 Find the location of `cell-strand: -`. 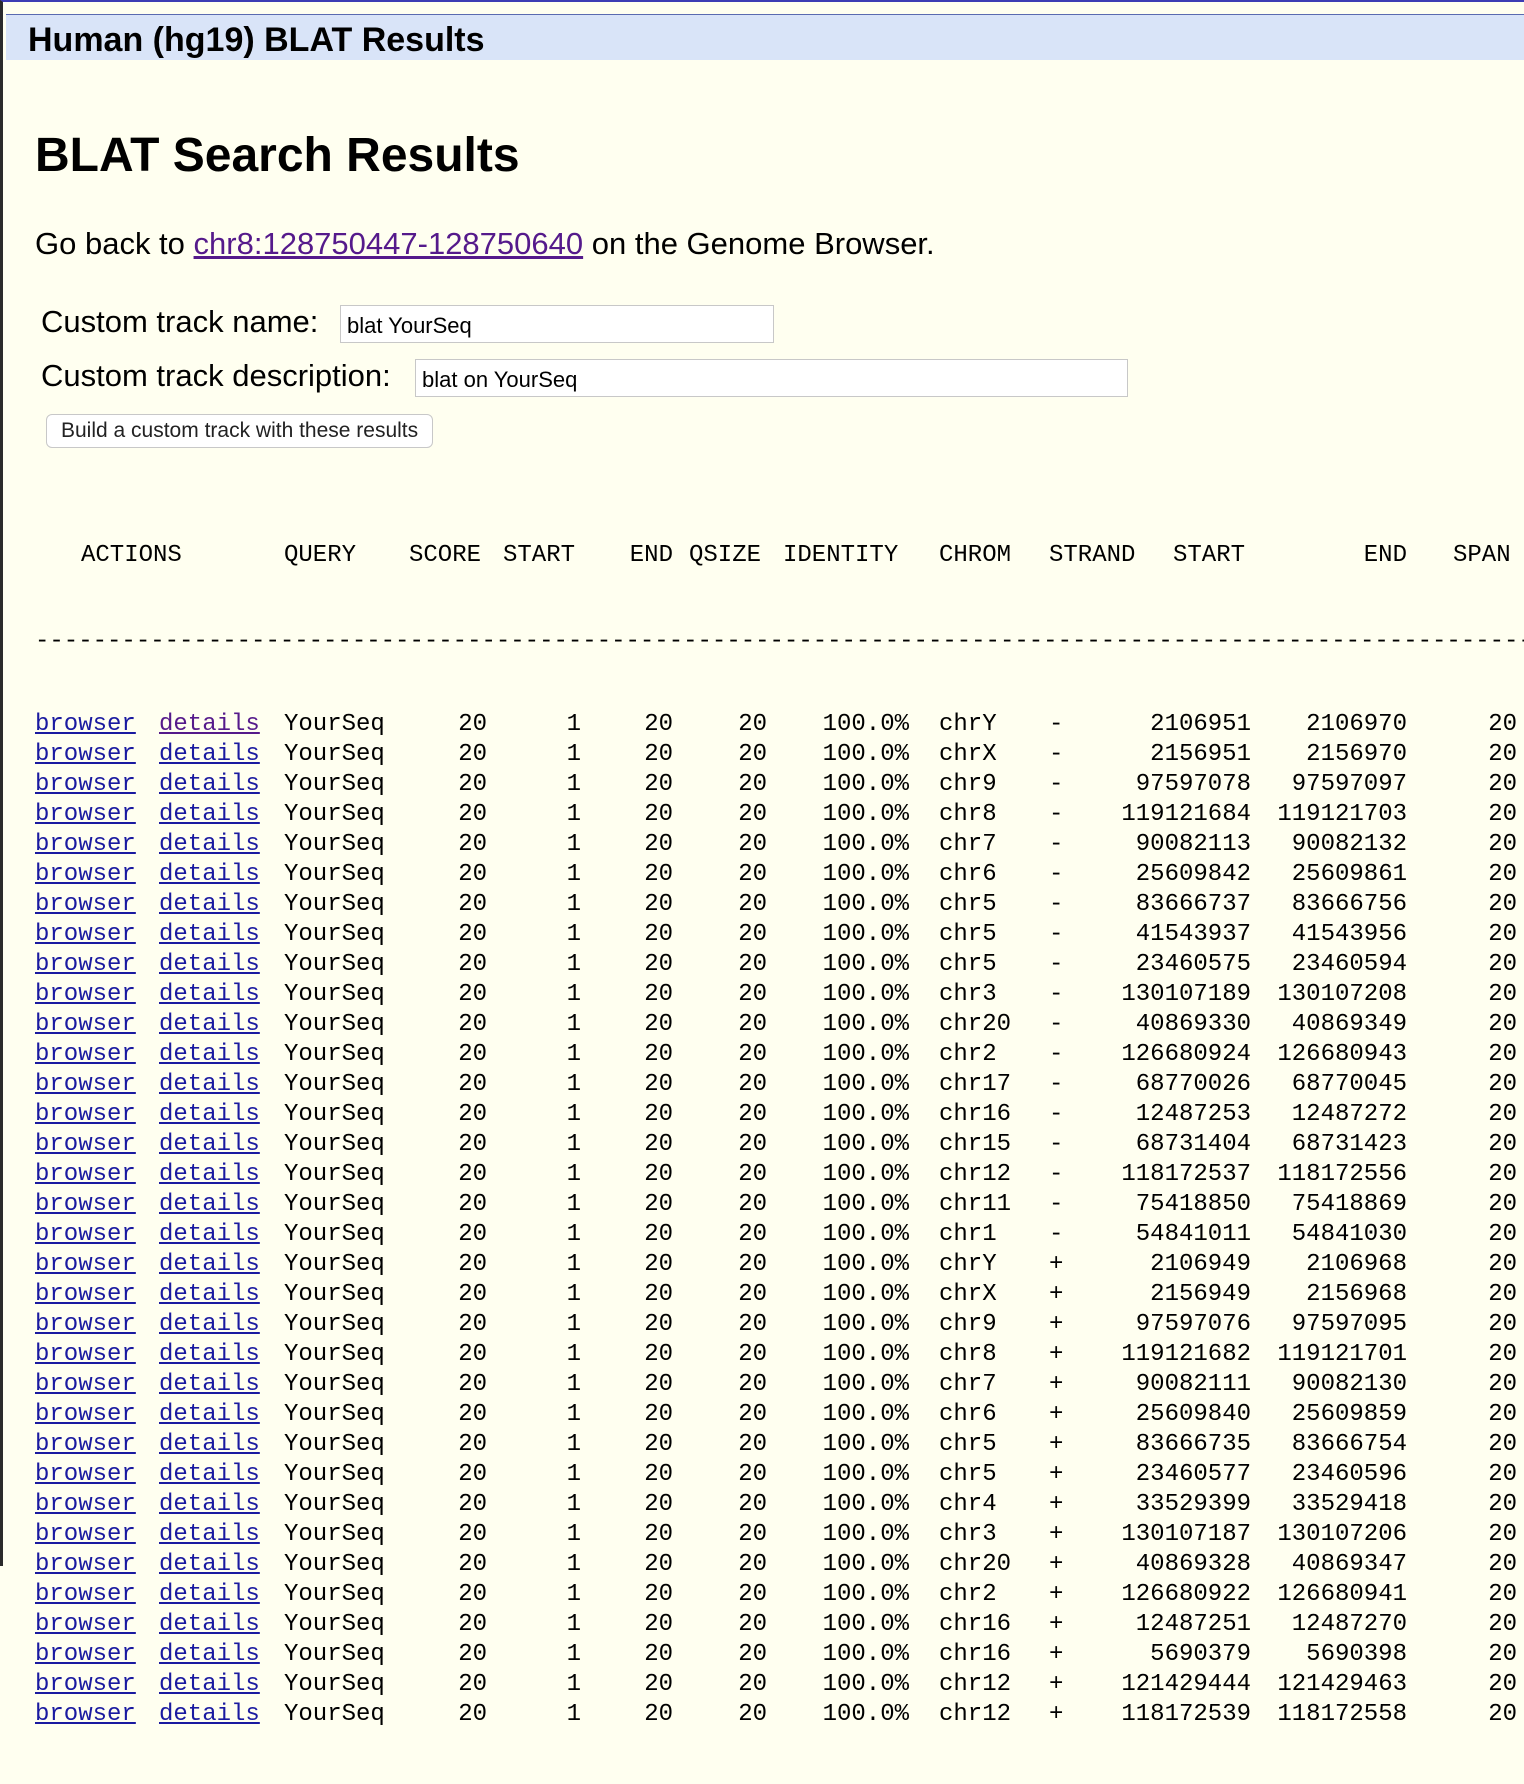

cell-strand: - is located at coordinates (1056, 1024).